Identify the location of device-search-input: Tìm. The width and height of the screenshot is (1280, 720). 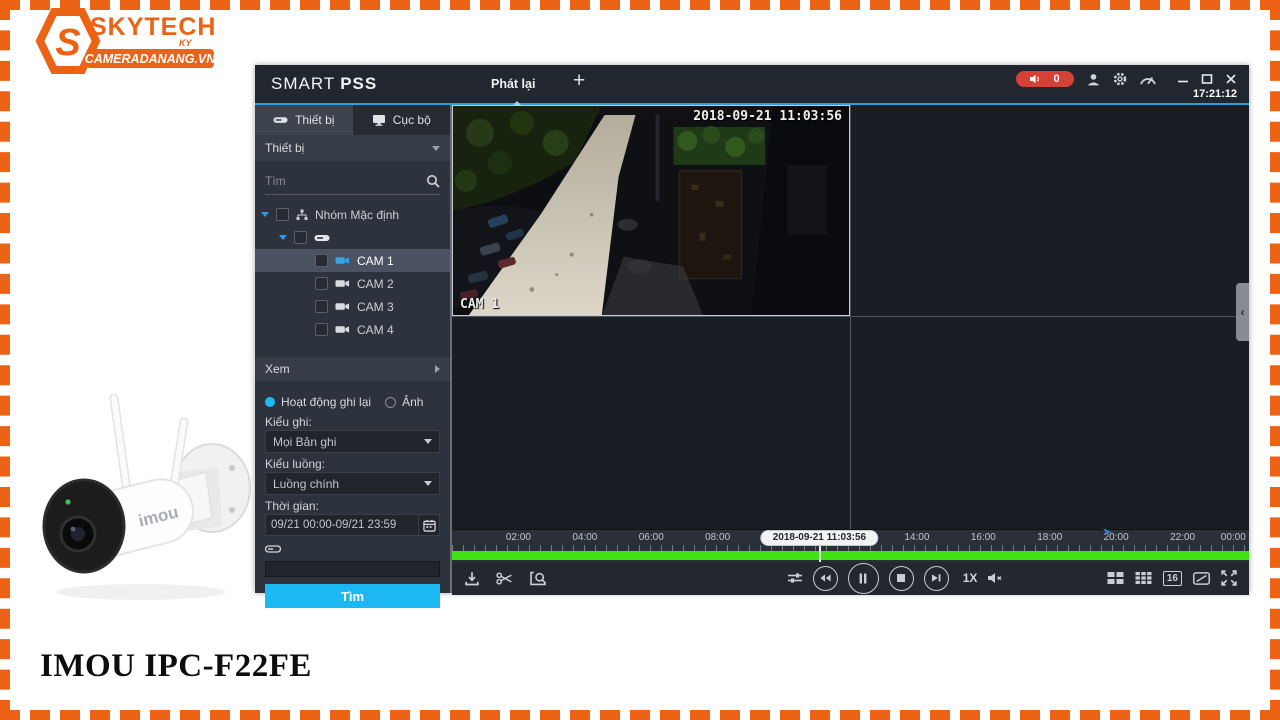
(352, 181).